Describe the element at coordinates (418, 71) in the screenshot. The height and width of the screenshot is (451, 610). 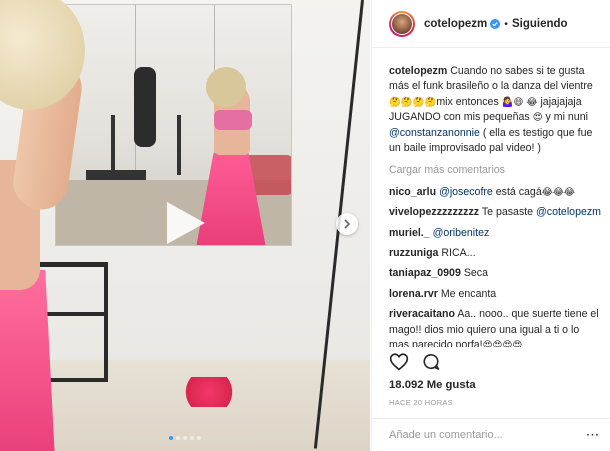
I see `caption-username: cotelopezm` at that location.